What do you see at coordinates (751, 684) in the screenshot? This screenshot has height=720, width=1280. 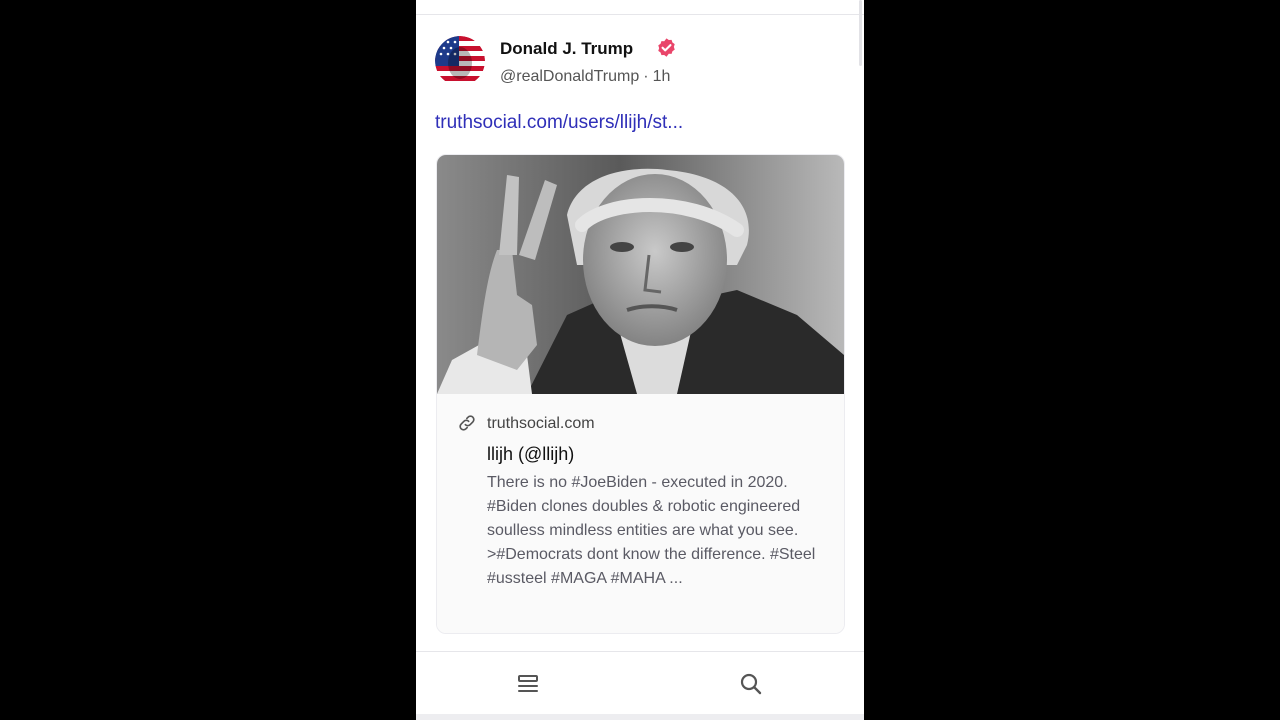 I see `search-icon` at bounding box center [751, 684].